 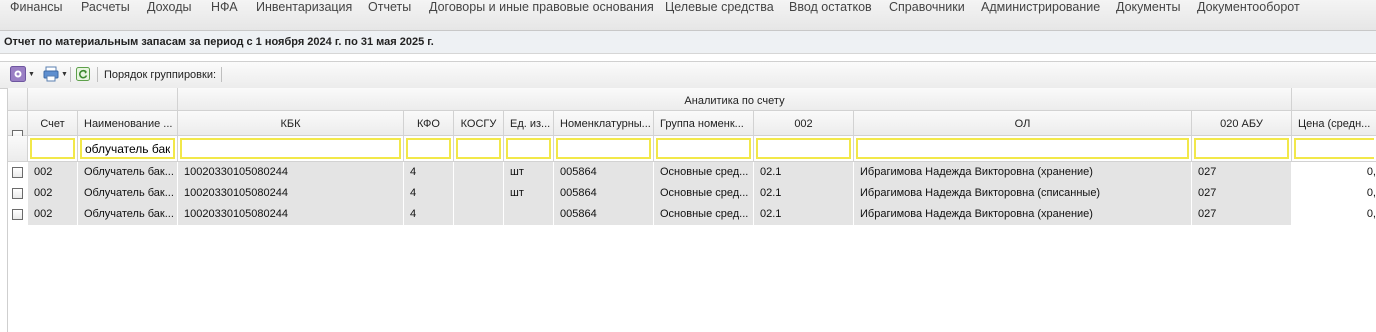 I want to click on filter-kfo-input, so click(x=428, y=148).